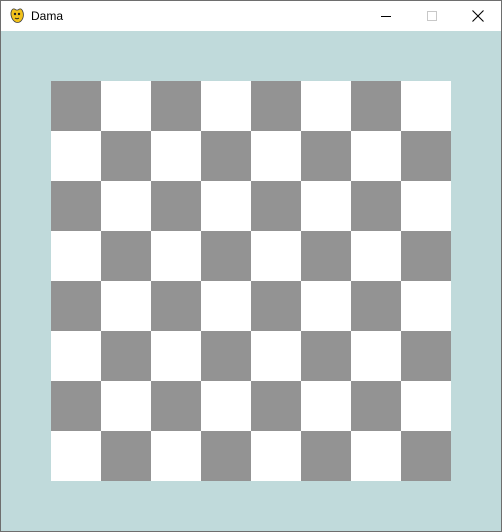 The image size is (502, 532). Describe the element at coordinates (47, 16) in the screenshot. I see `window-title: Dama` at that location.